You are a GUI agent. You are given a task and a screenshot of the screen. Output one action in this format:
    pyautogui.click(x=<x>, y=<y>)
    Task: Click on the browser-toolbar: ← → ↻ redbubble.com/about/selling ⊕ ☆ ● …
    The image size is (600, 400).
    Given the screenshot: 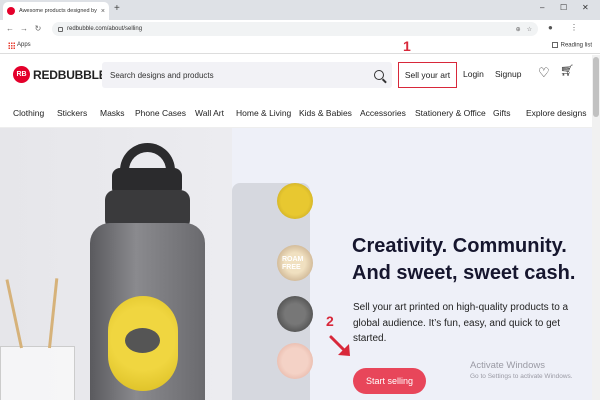 What is the action you would take?
    pyautogui.click(x=300, y=29)
    